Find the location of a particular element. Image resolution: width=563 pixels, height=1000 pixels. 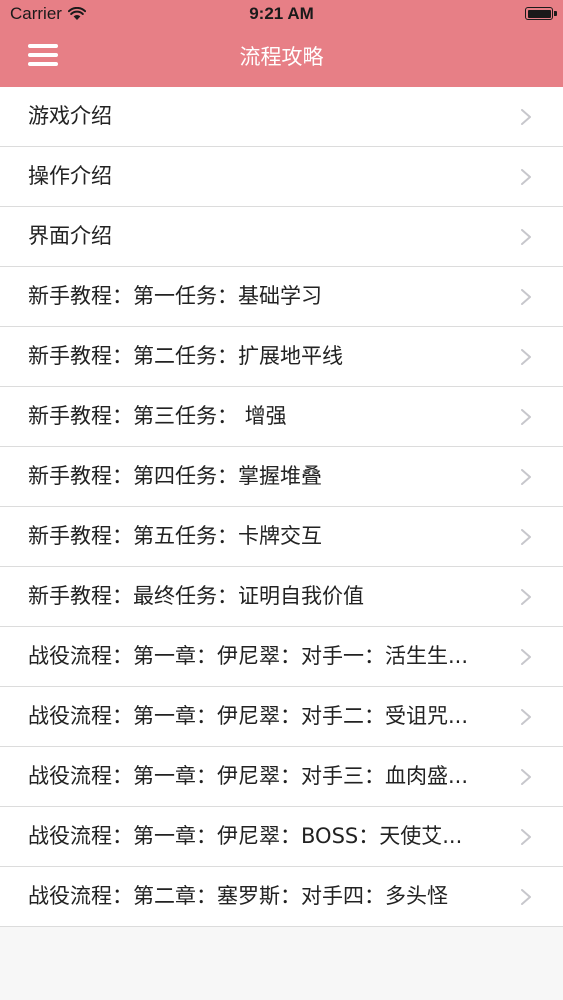

list-item: 新手教程：第五任务：卡牌交互 is located at coordinates (281, 537).